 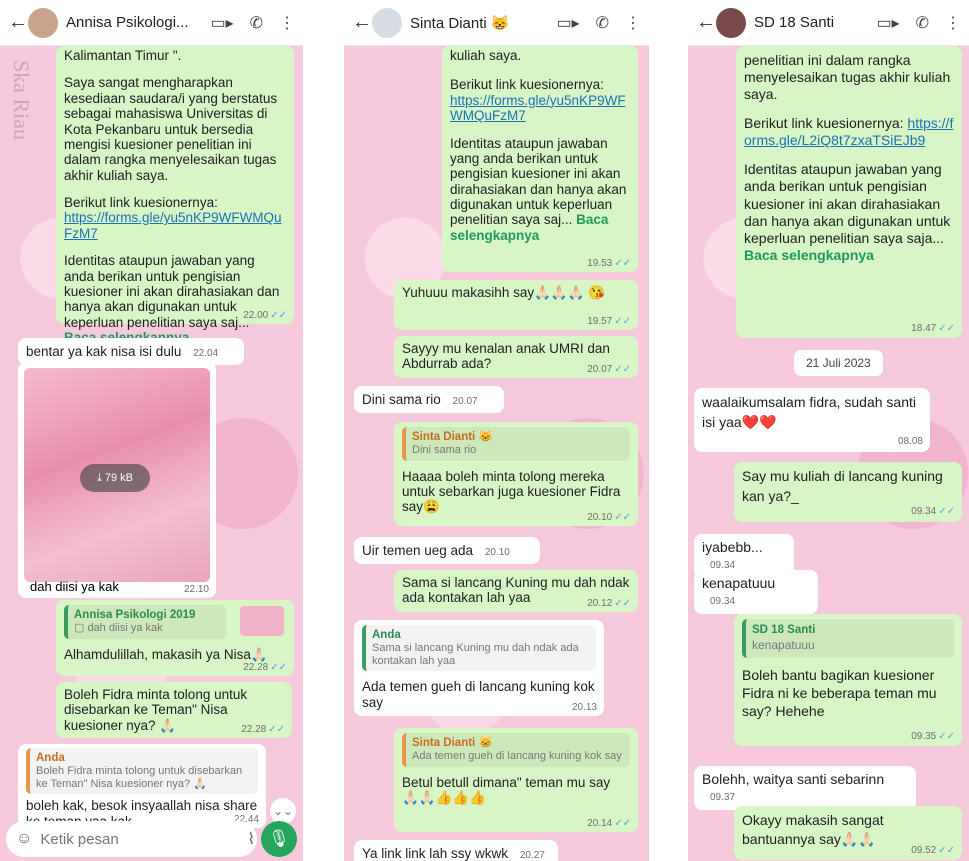 I want to click on message-time: 20.12 ✓✓, so click(x=609, y=603).